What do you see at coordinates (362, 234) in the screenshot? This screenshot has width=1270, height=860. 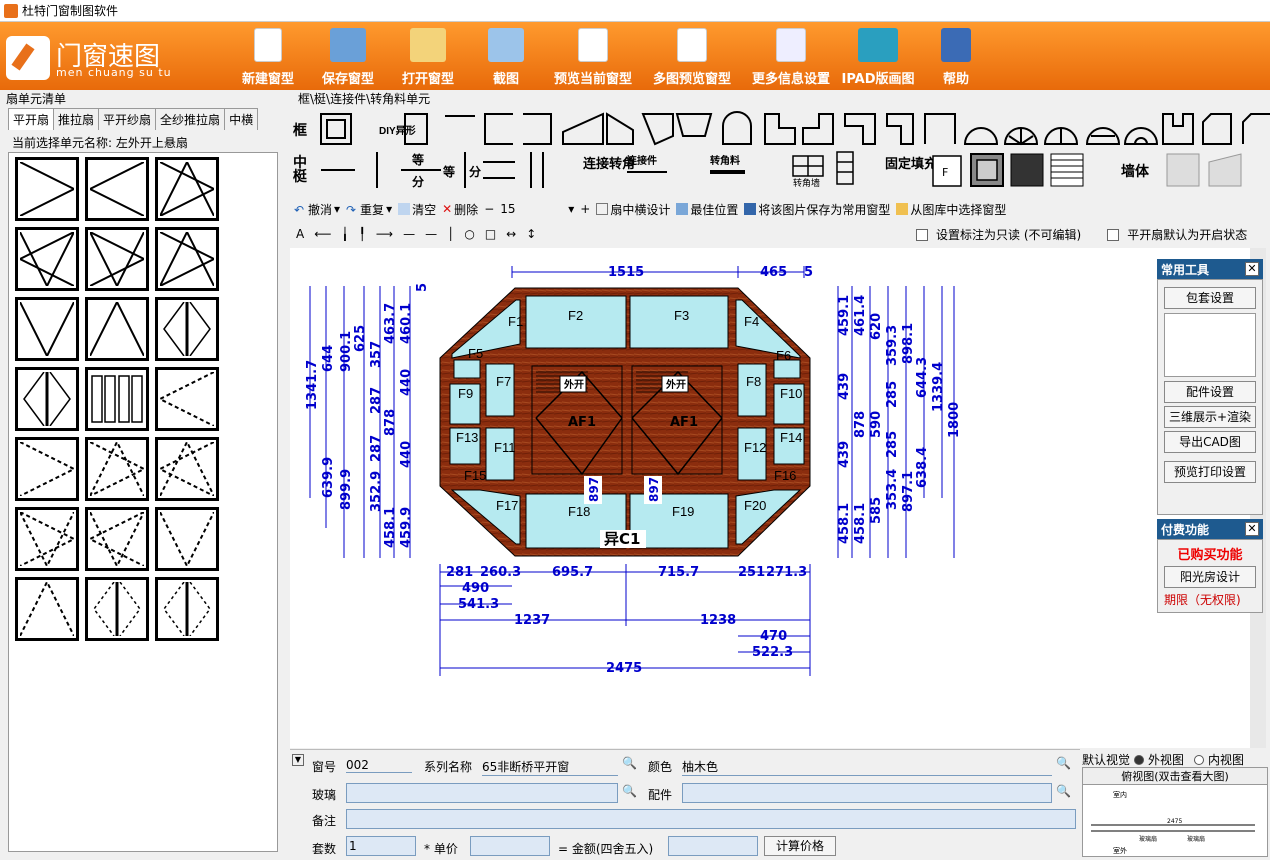 I see `arrow-up-icon: ╿` at bounding box center [362, 234].